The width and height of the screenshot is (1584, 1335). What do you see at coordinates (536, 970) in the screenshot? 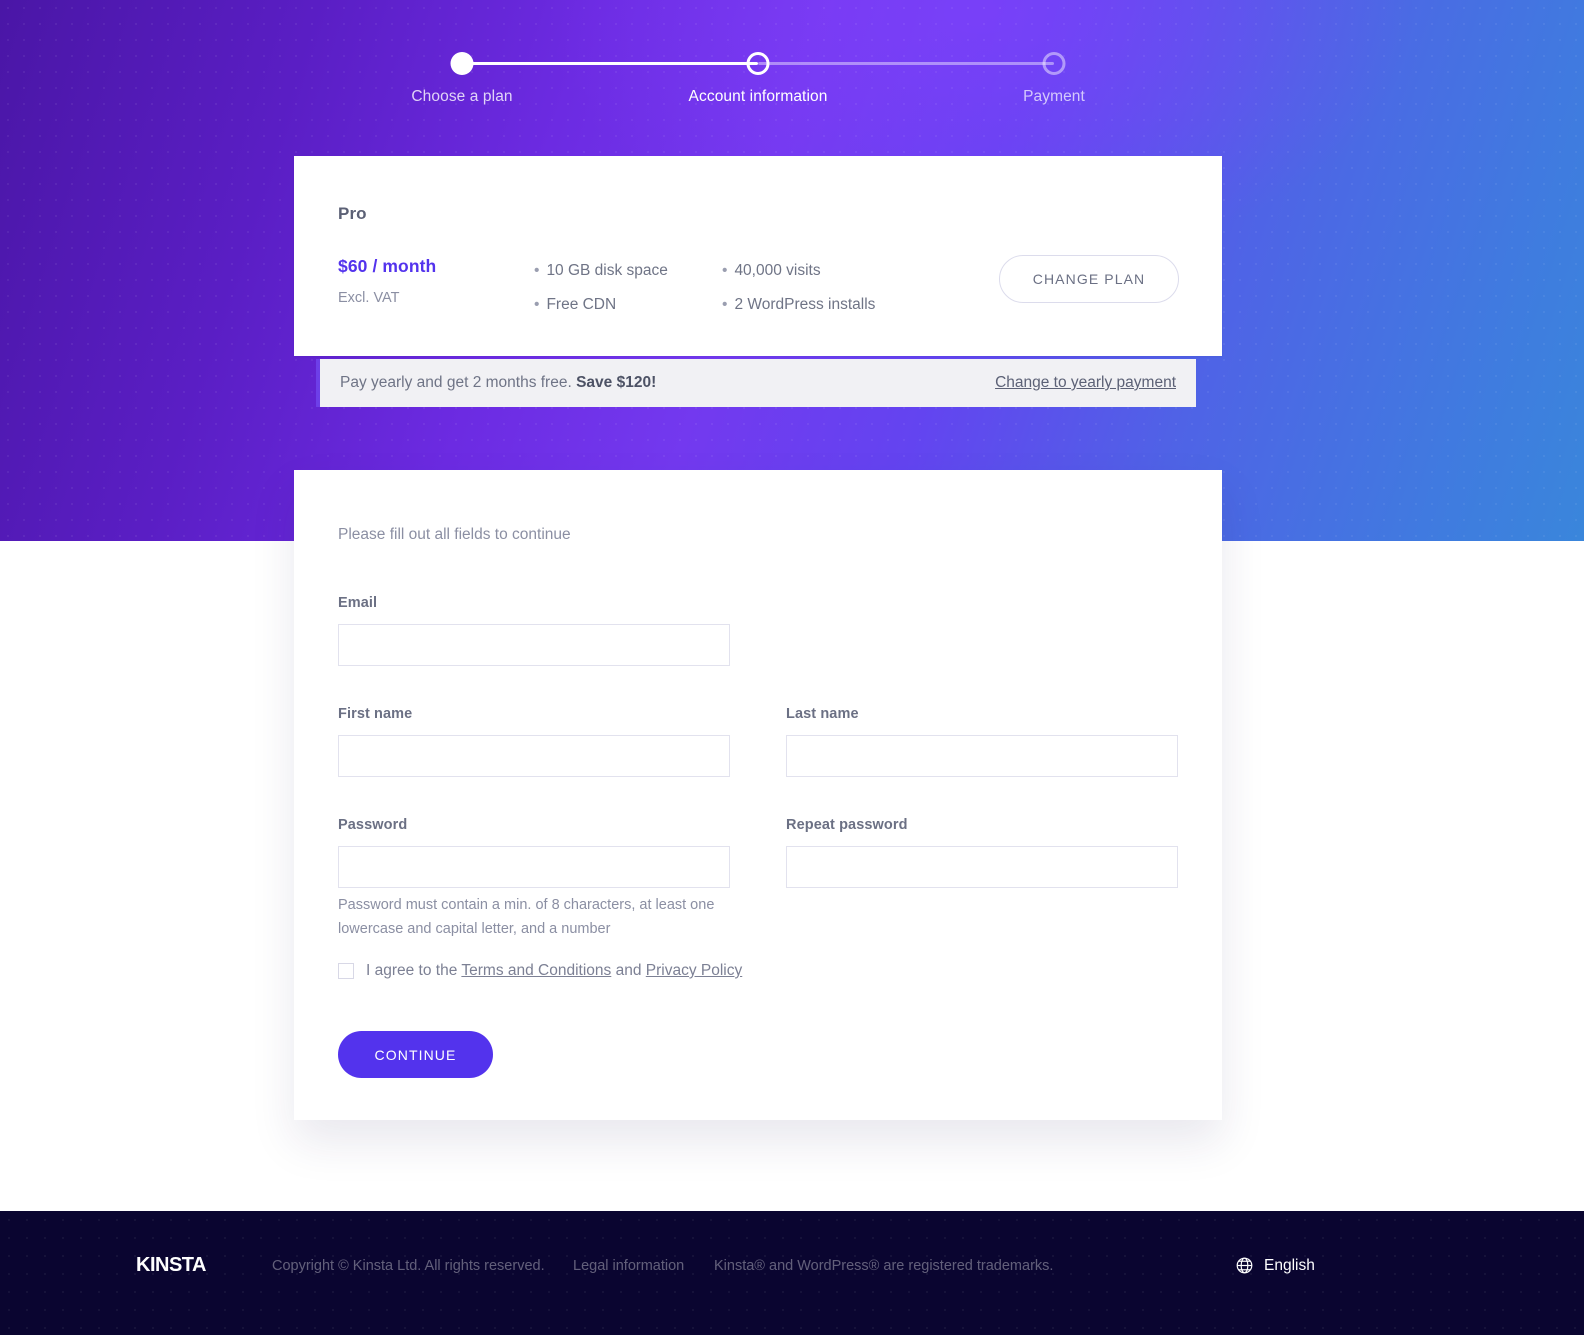
I see `terms-and-conditions-link: Terms and Conditions` at bounding box center [536, 970].